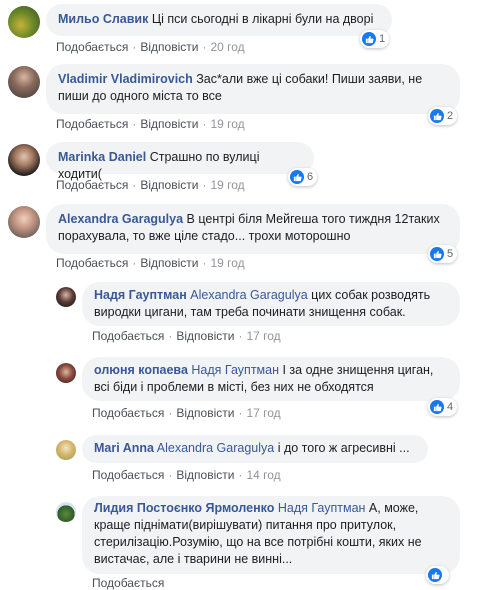  Describe the element at coordinates (227, 47) in the screenshot. I see `comment-time: 20 год` at that location.